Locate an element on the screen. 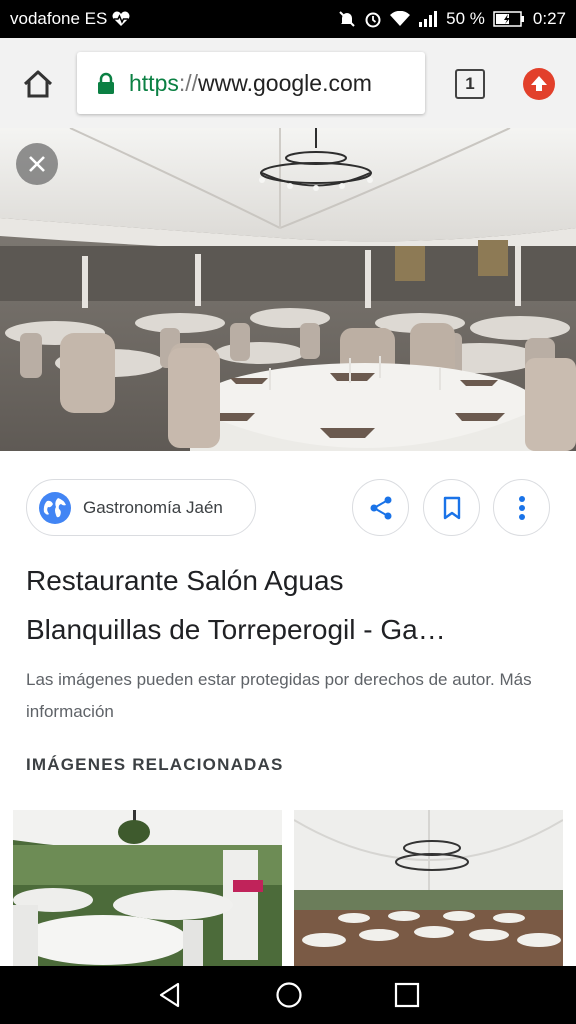 This screenshot has height=1024, width=576. heart-rate-icon is located at coordinates (121, 18).